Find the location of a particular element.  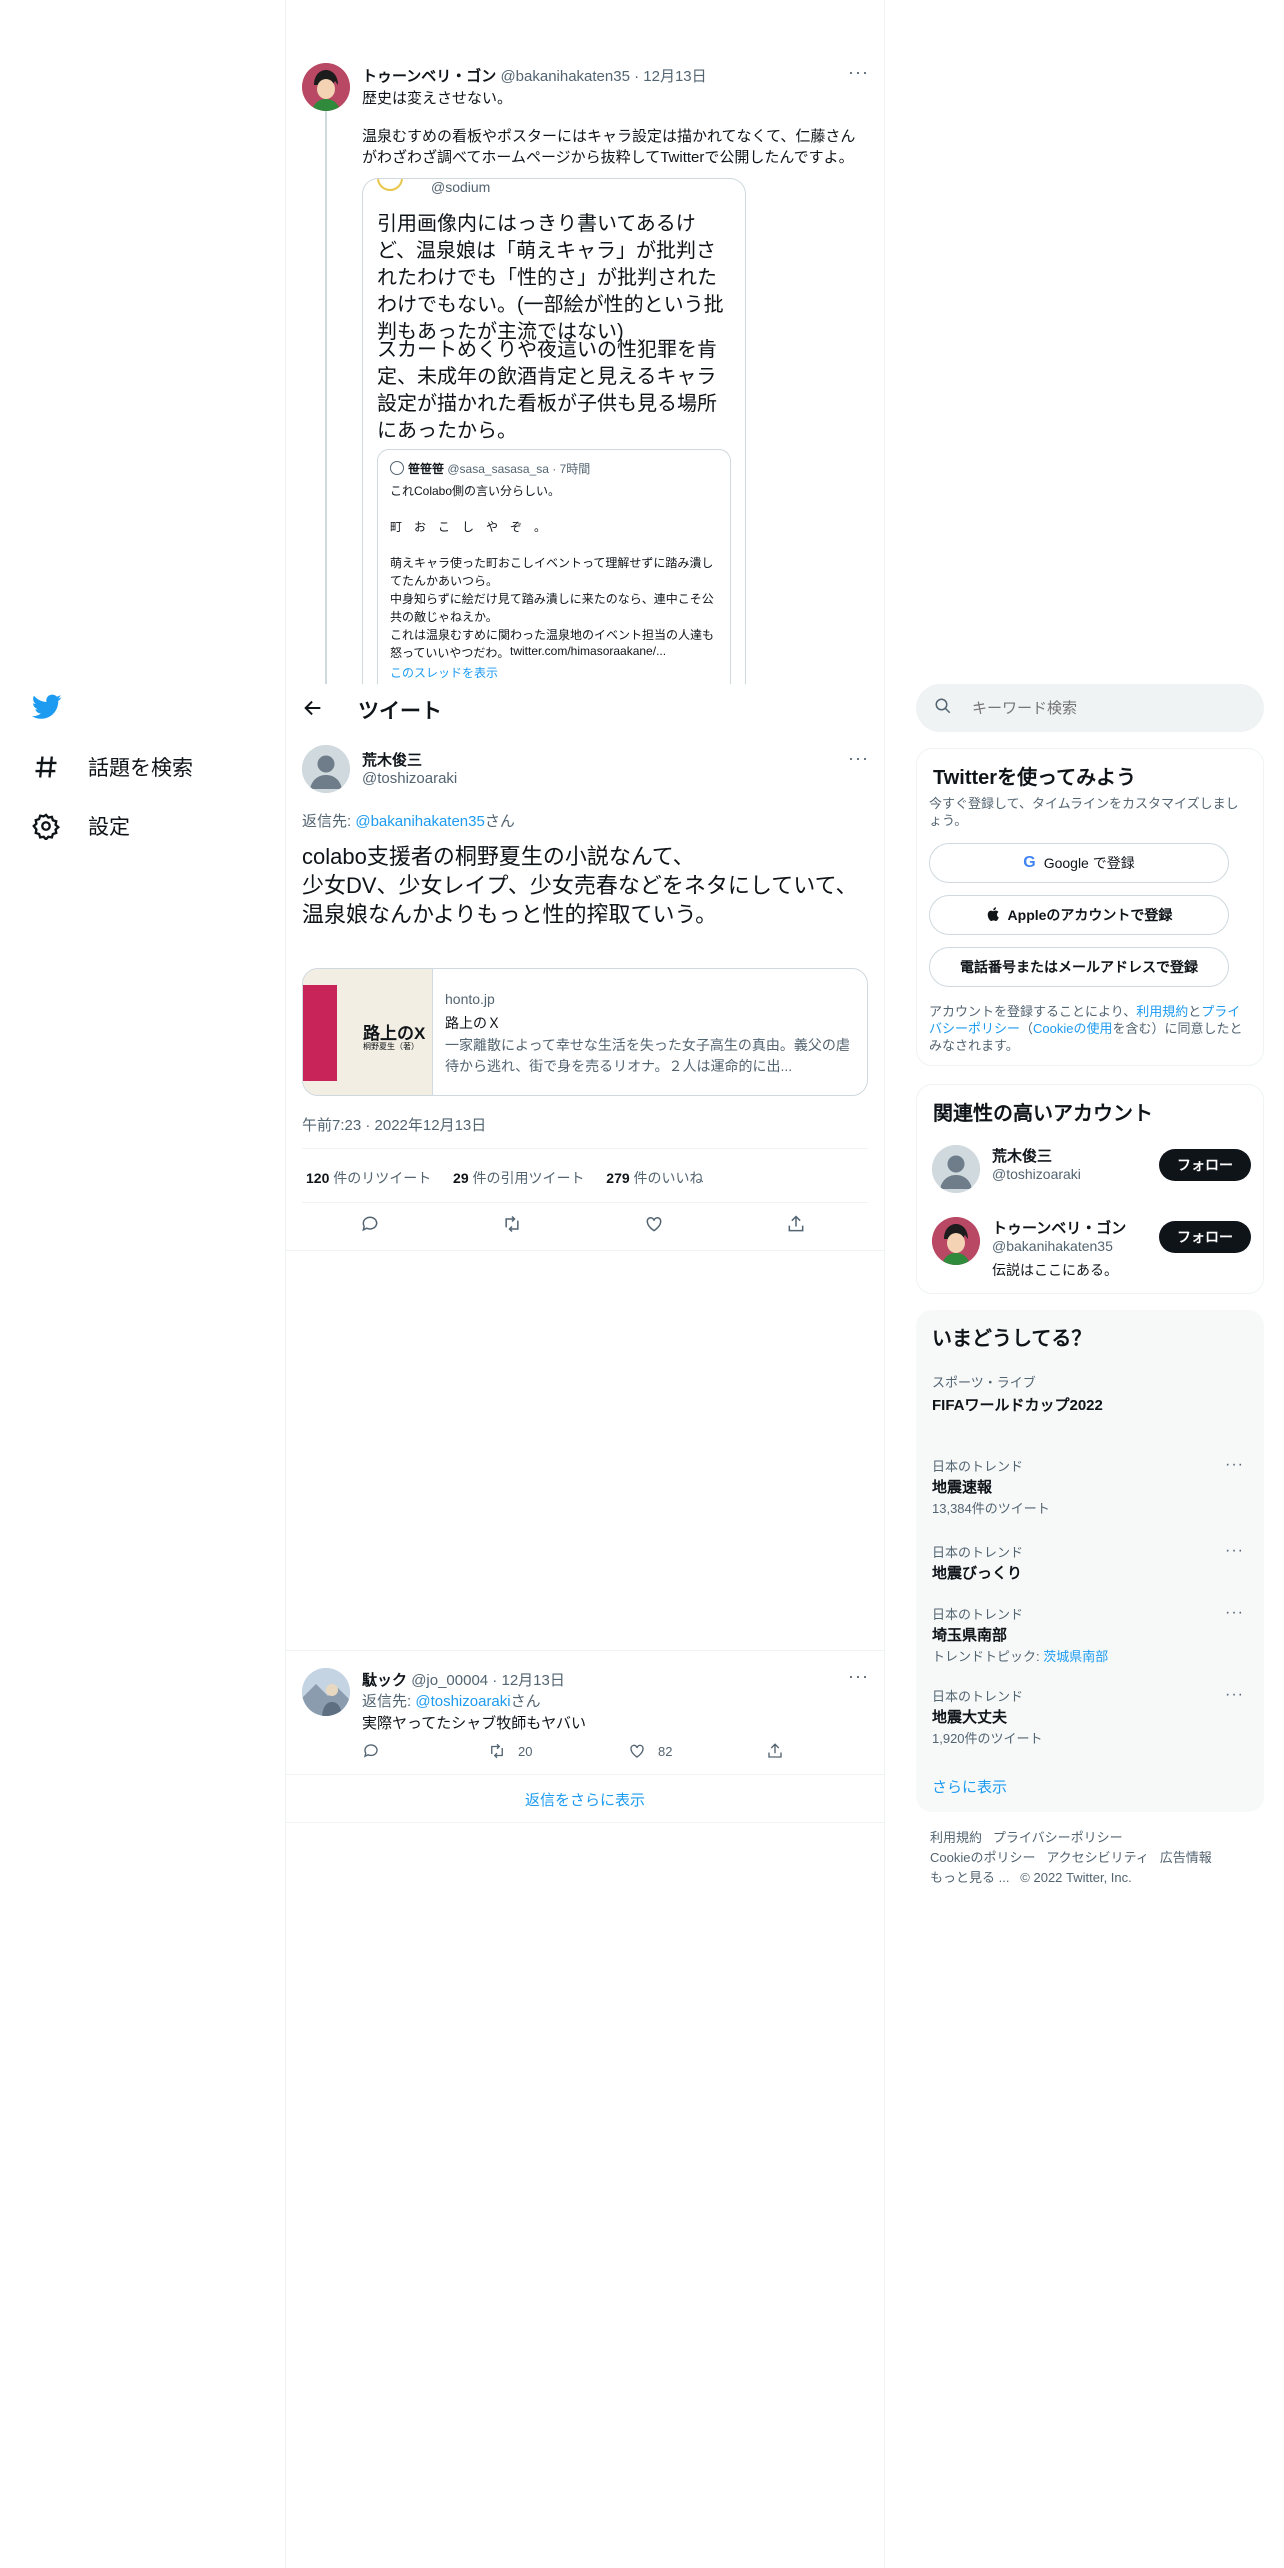

show-thread-link: このスレッドを表示 is located at coordinates (444, 672).